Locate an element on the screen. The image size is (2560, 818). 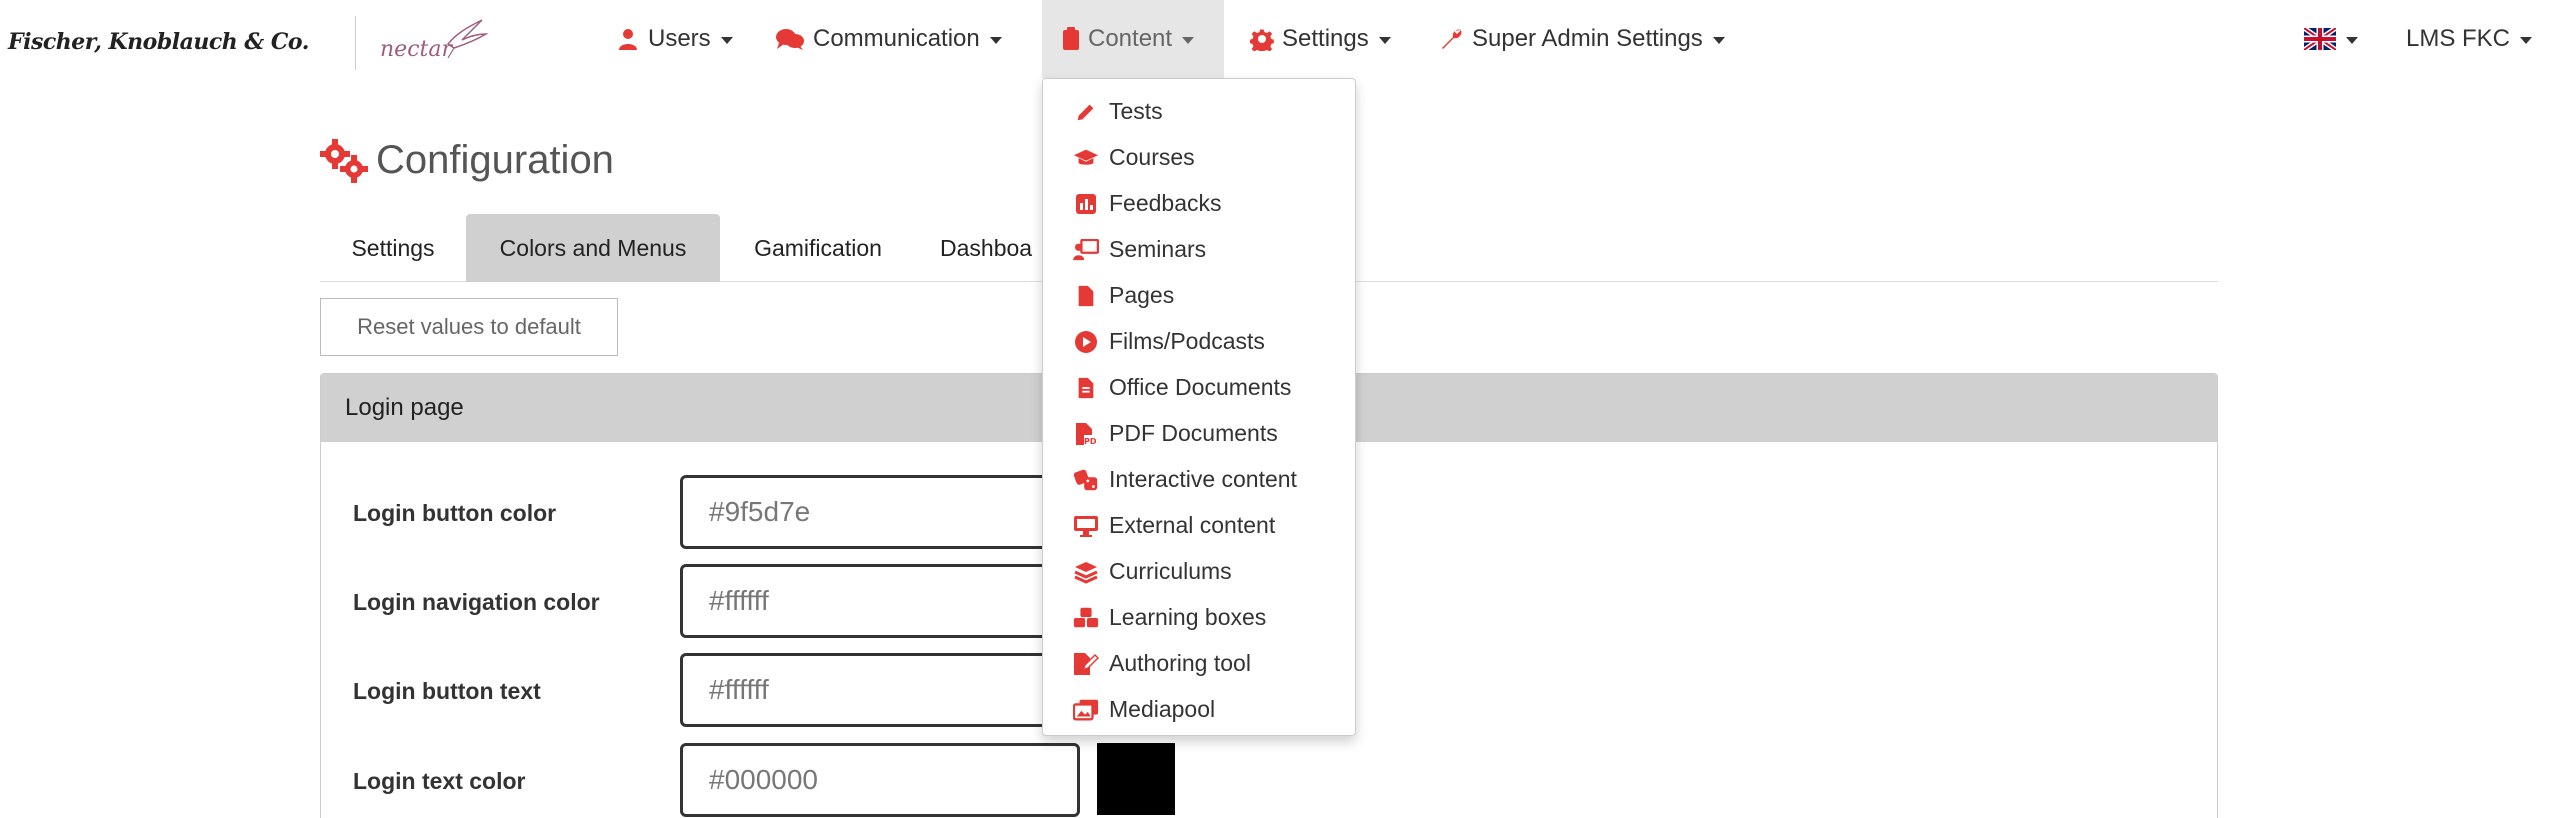
menu-item-label: External content is located at coordinates (1192, 525).